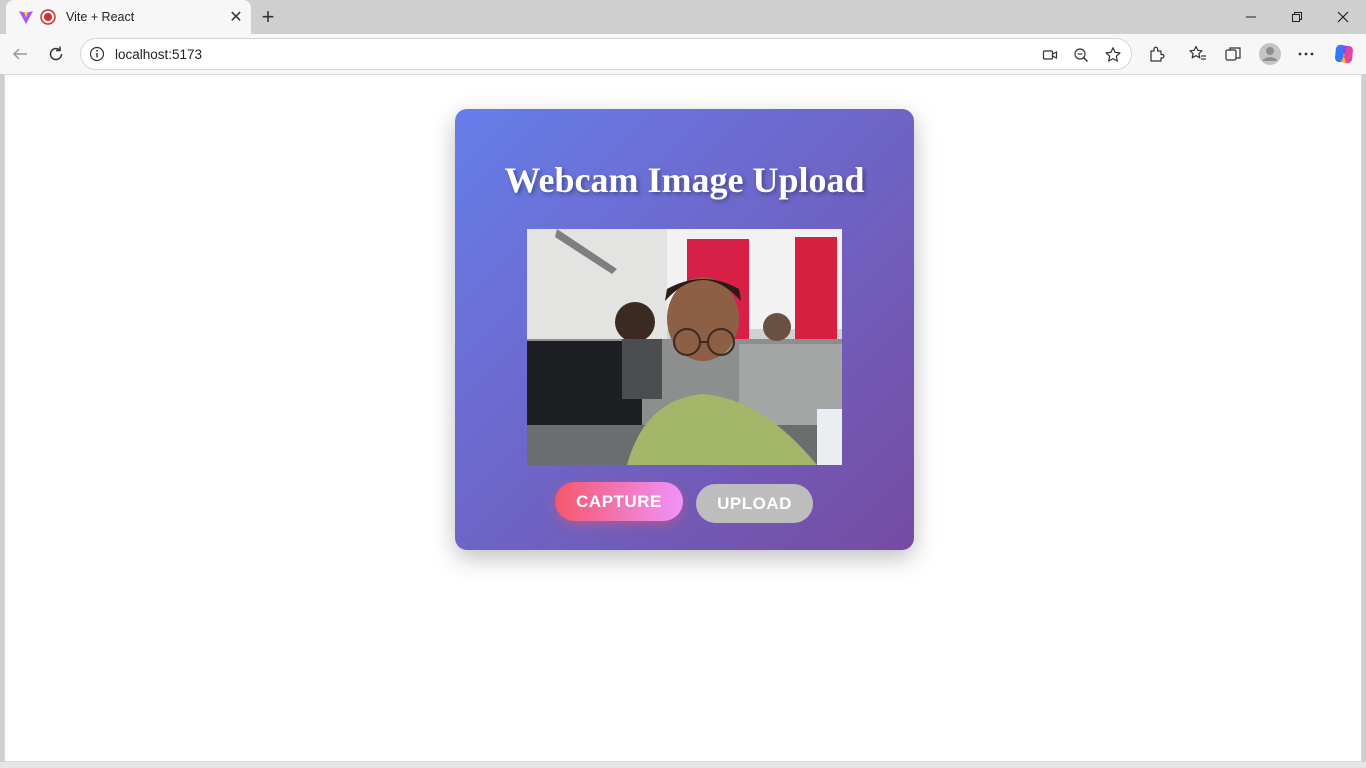 This screenshot has height=768, width=1366. I want to click on address-bar: localhost:5173, so click(606, 54).